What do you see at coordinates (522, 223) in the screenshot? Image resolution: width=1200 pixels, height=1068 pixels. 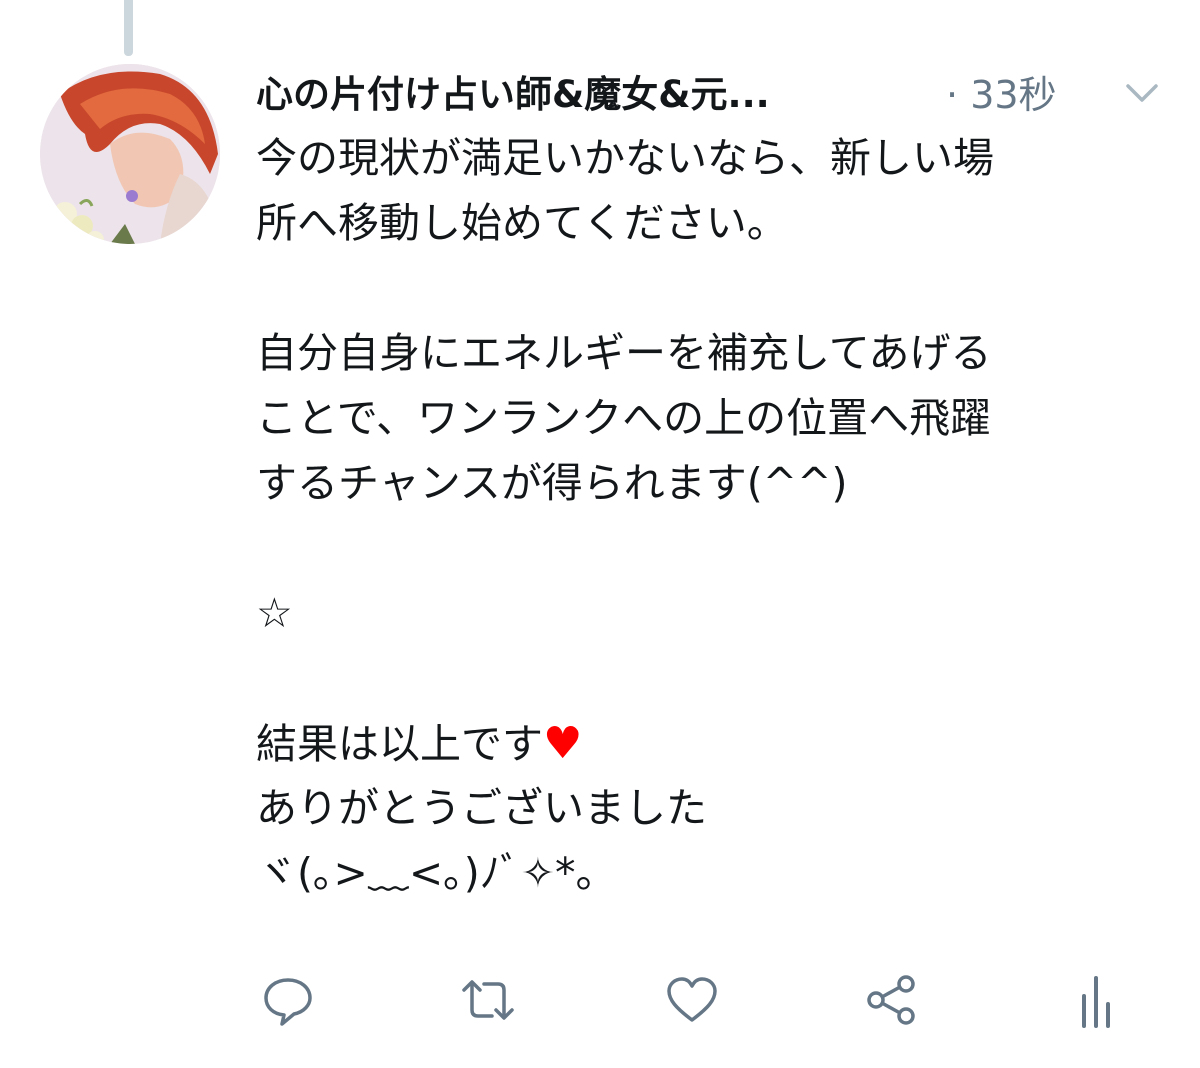 I see `tweet-text-line: 所へ移動し始めてください。` at bounding box center [522, 223].